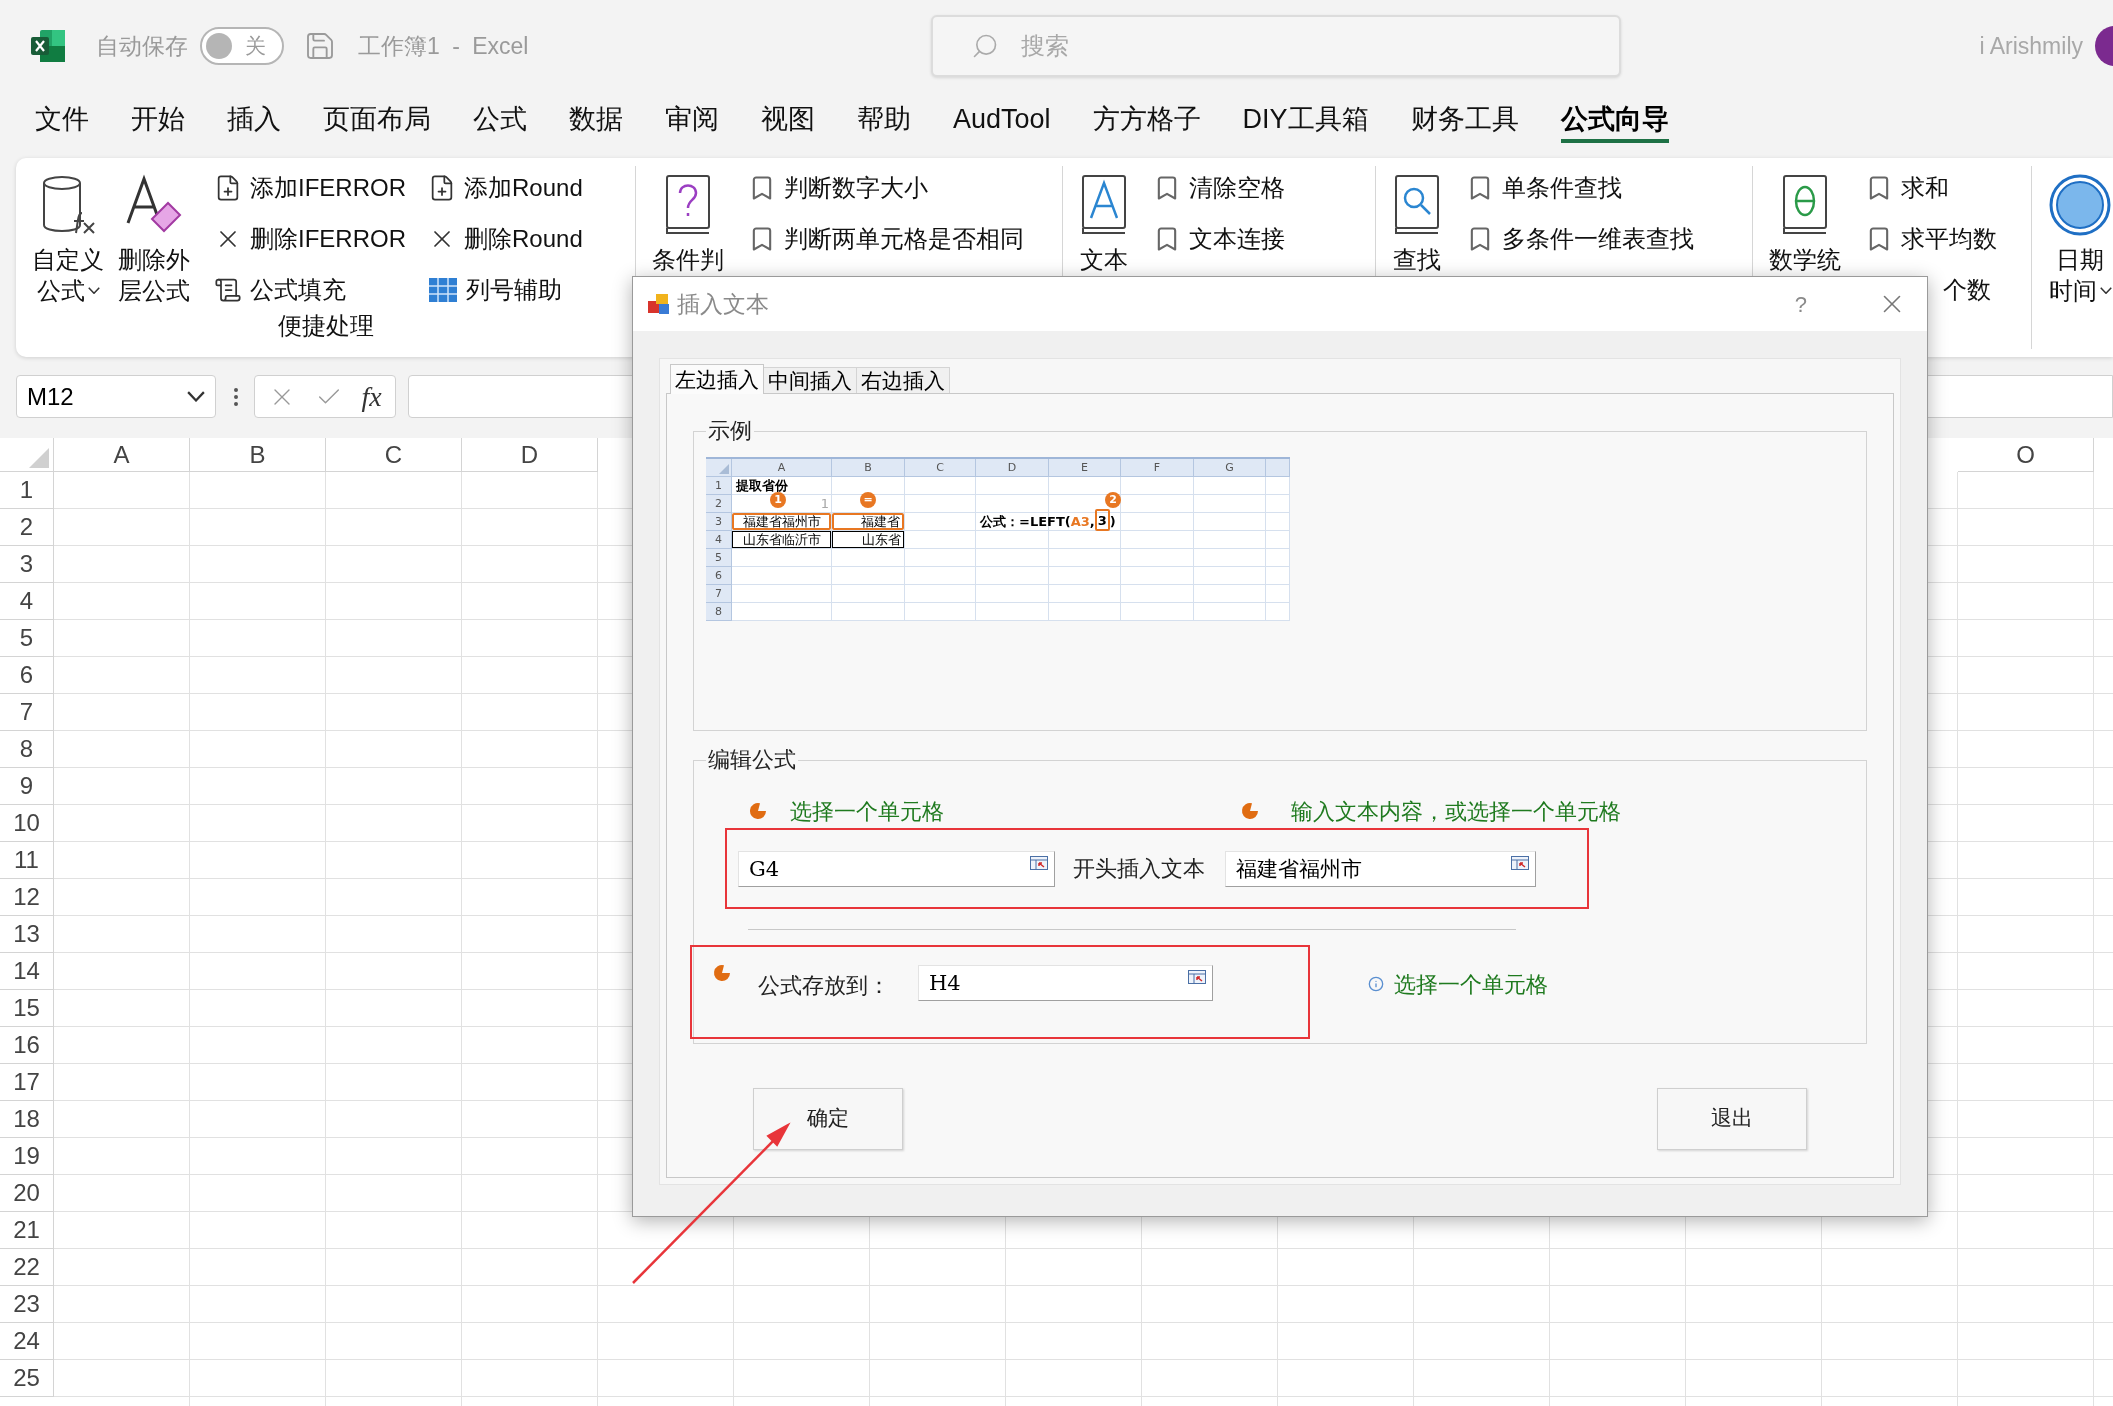 This screenshot has width=2113, height=1406. I want to click on step-number-badge: 2, so click(1113, 500).